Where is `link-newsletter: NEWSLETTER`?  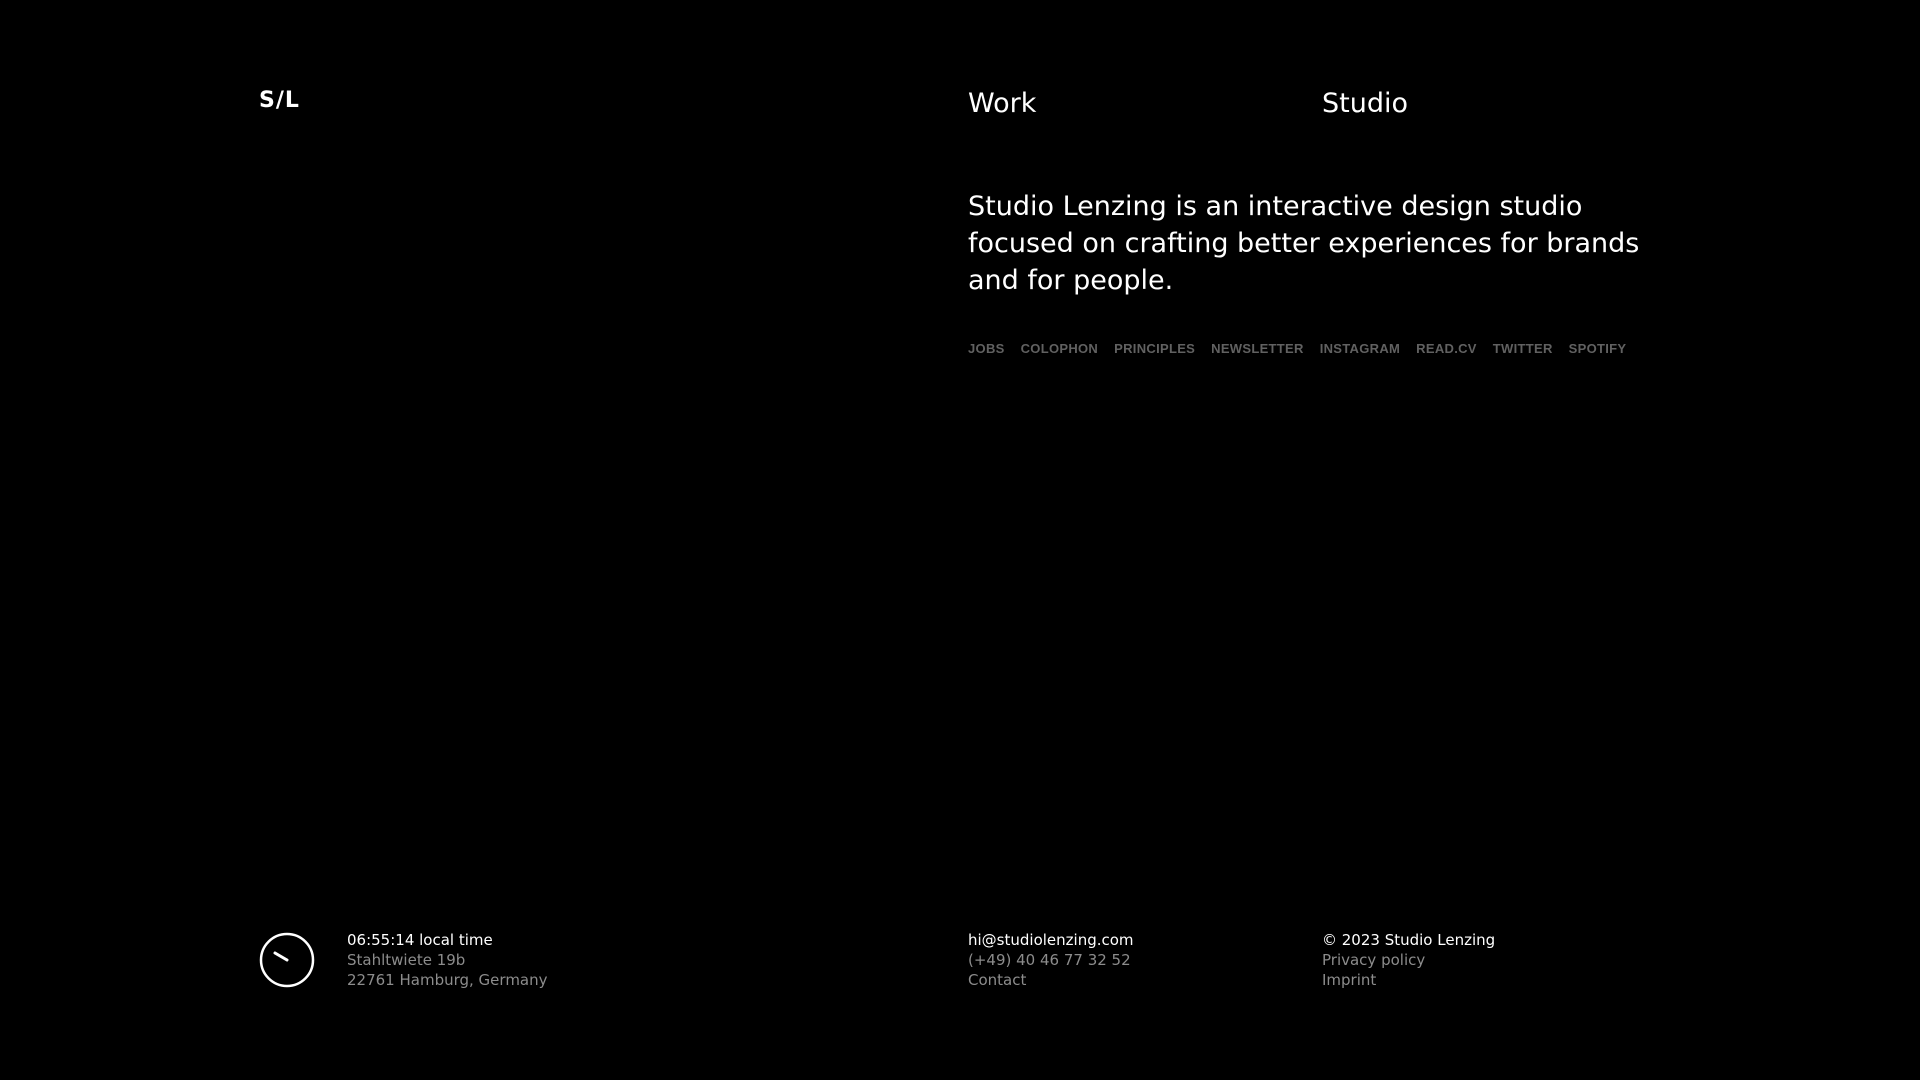 link-newsletter: NEWSLETTER is located at coordinates (1257, 348).